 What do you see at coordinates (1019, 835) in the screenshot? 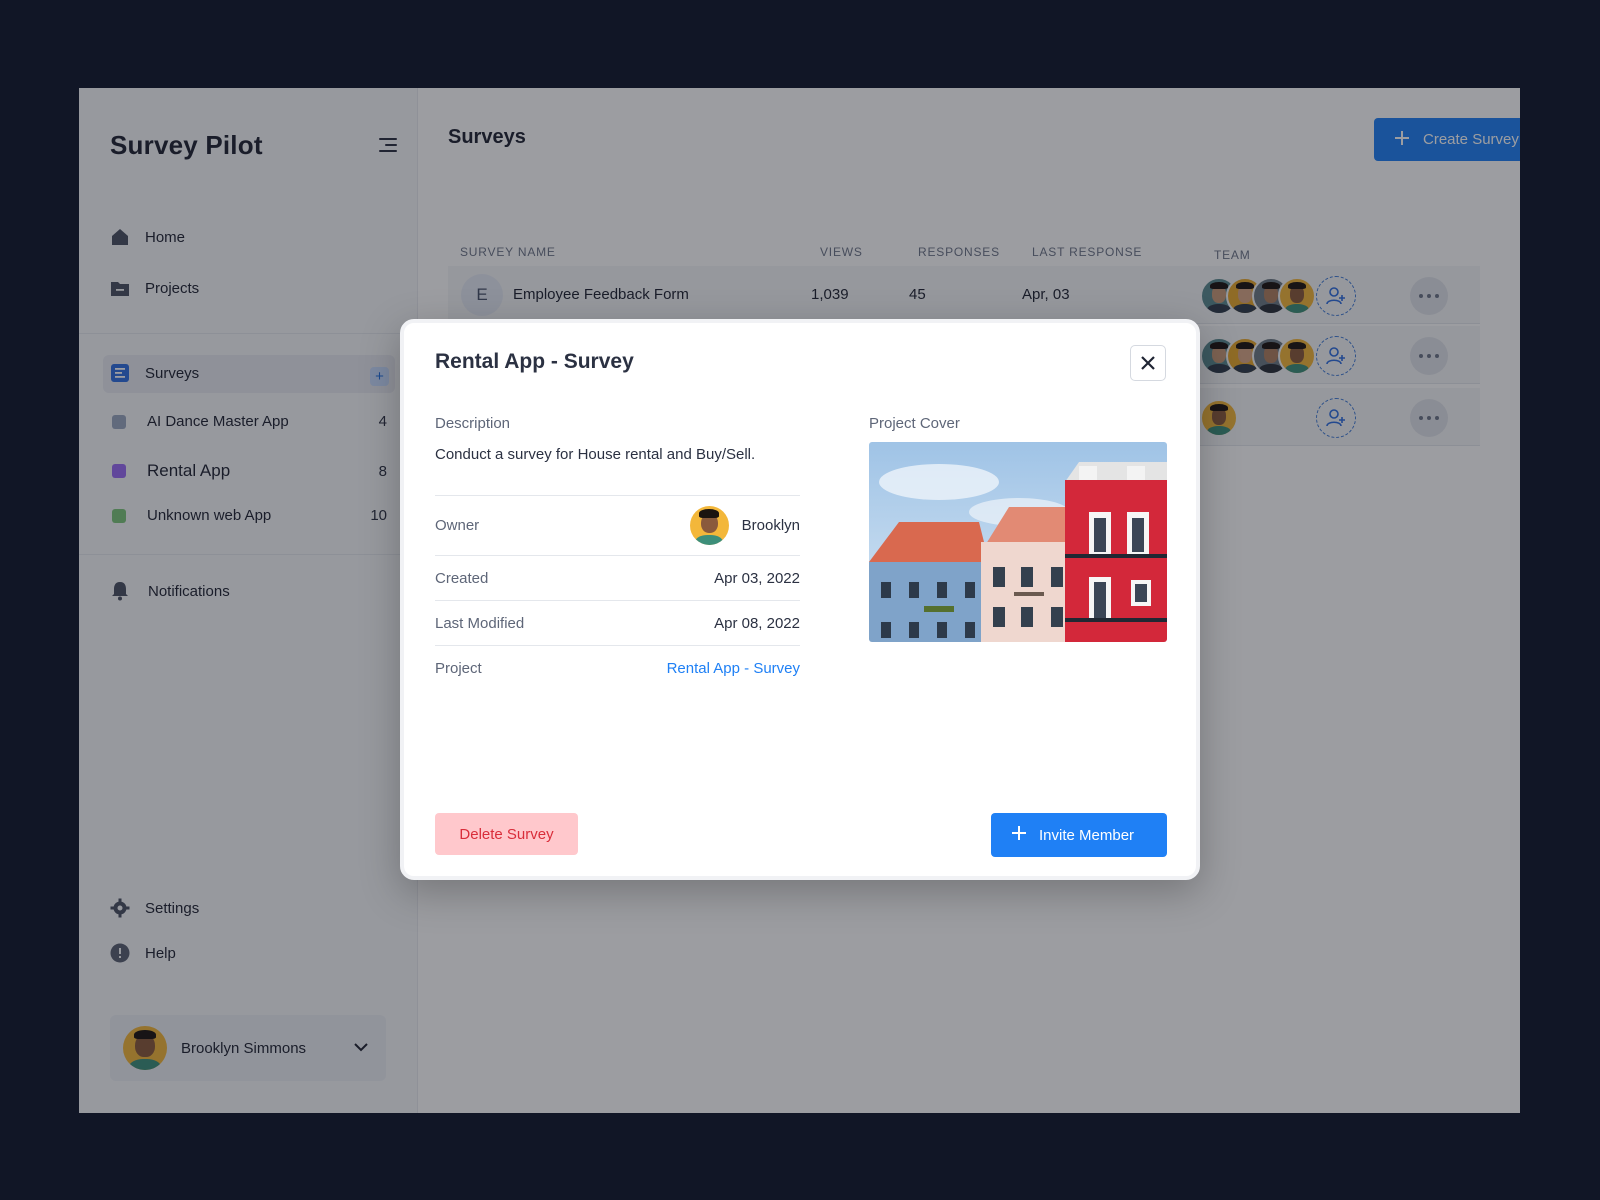
I see `plus-icon` at bounding box center [1019, 835].